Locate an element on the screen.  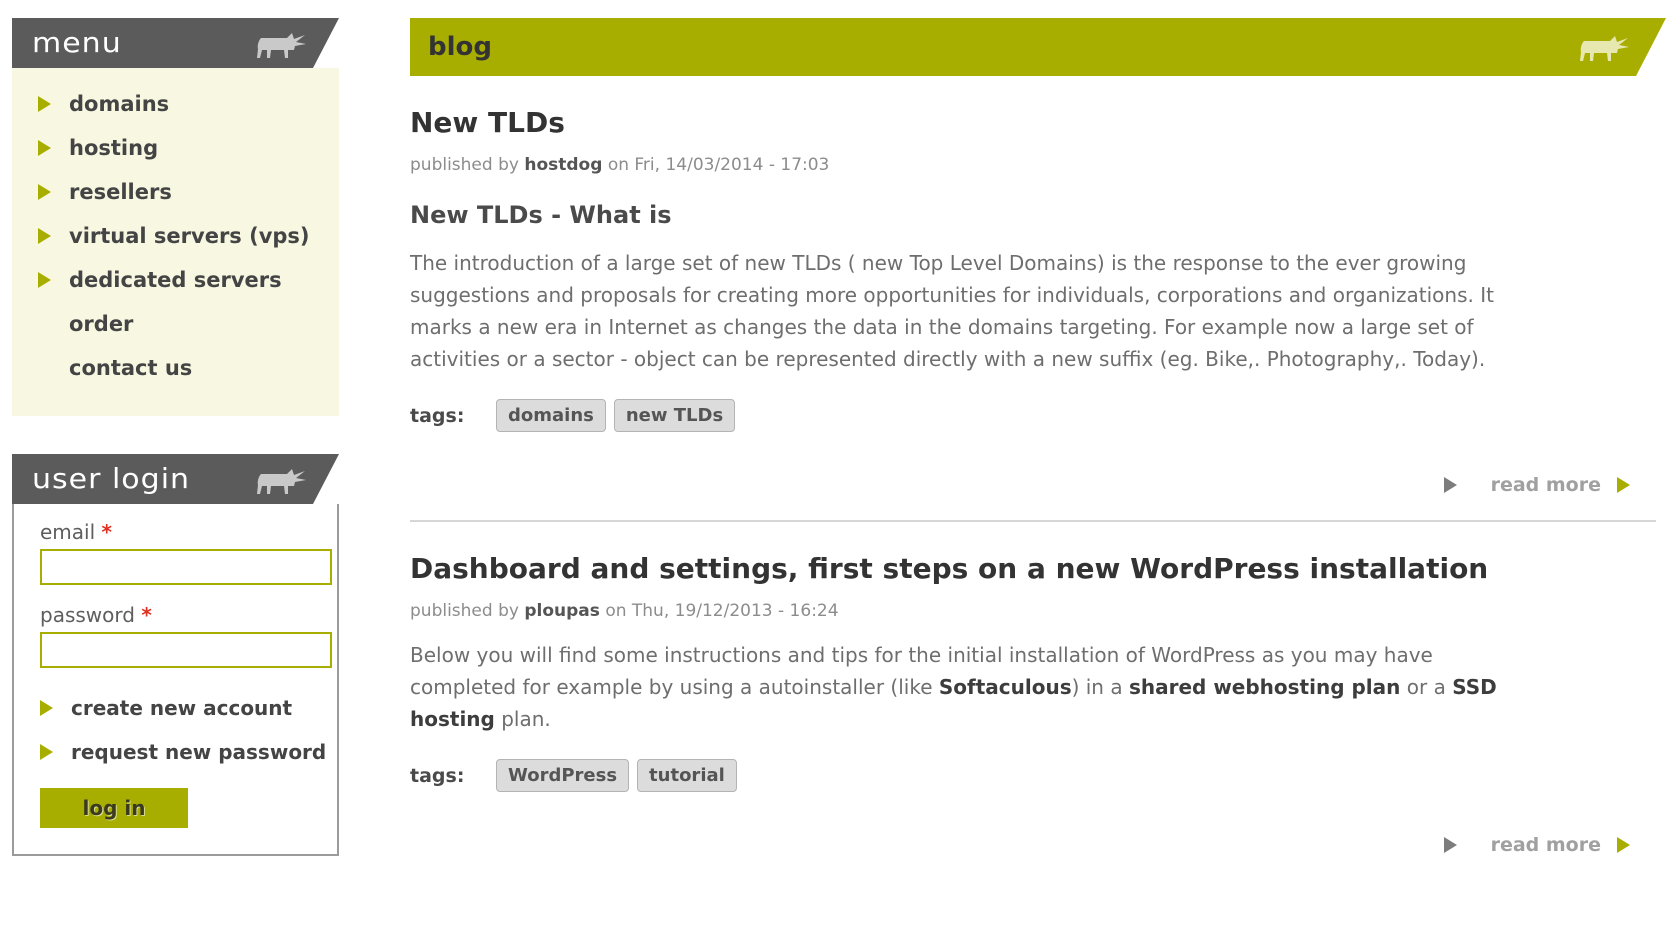
body-text: ) in a is located at coordinates (1100, 687).